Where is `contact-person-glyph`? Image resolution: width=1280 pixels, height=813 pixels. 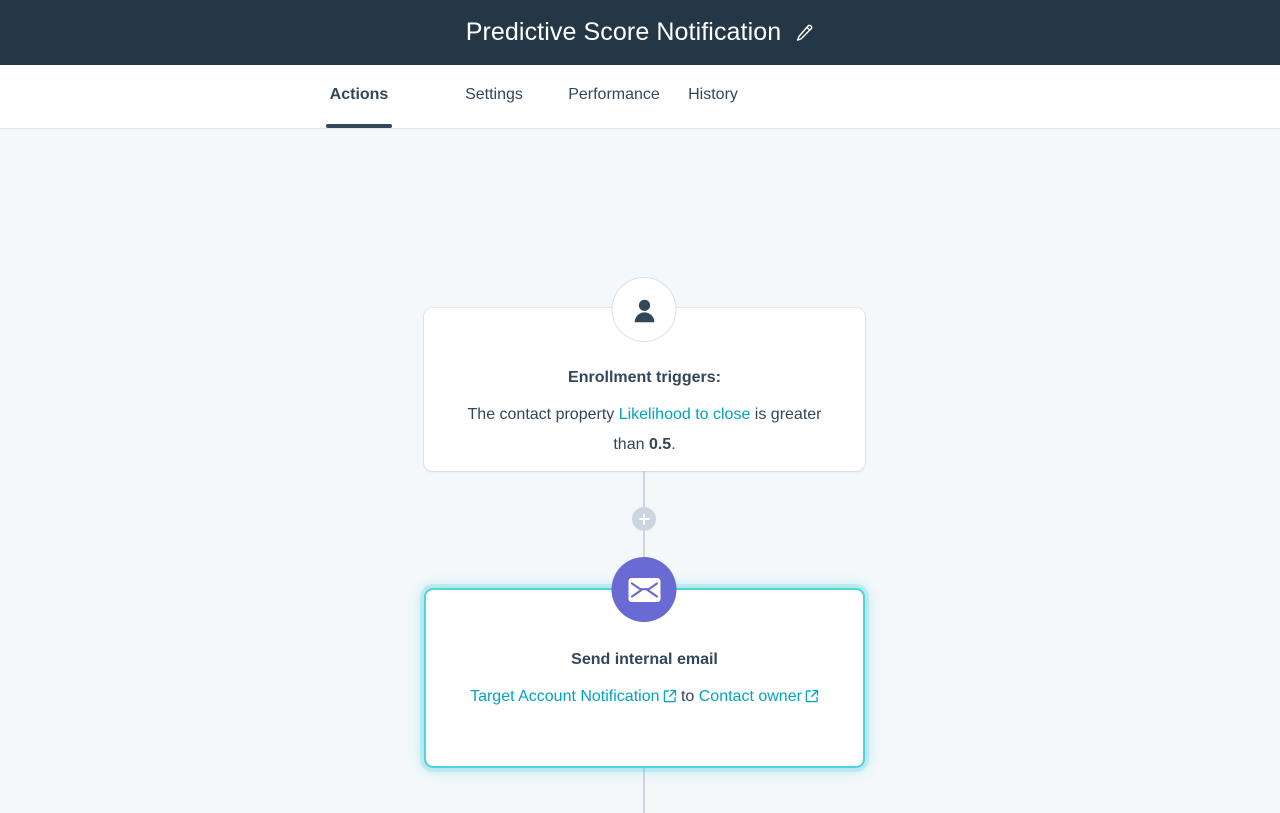 contact-person-glyph is located at coordinates (644, 310).